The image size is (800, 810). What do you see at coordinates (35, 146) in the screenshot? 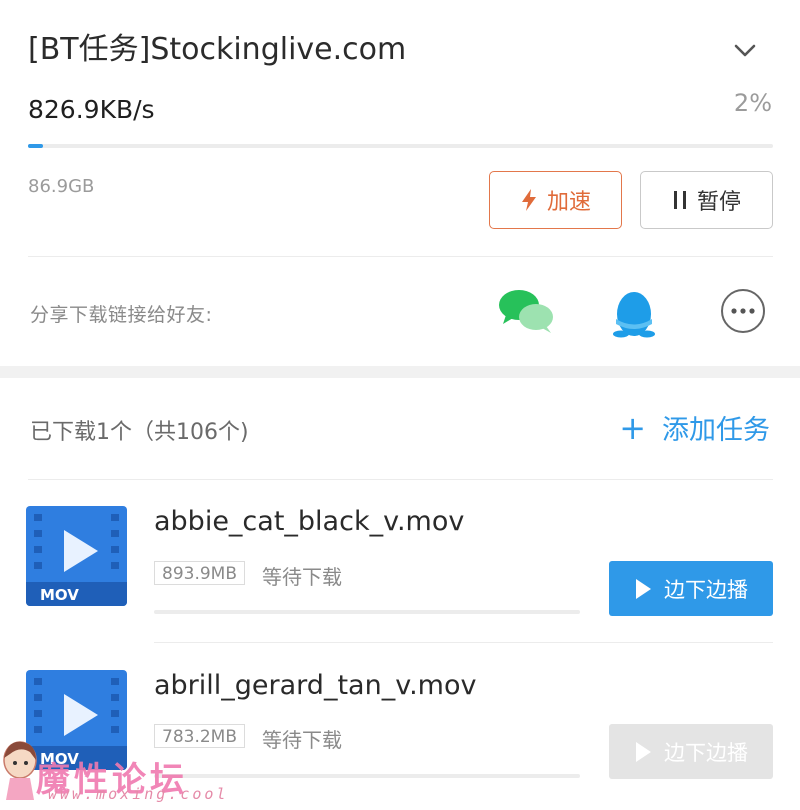
I see `progress-bar-fill` at bounding box center [35, 146].